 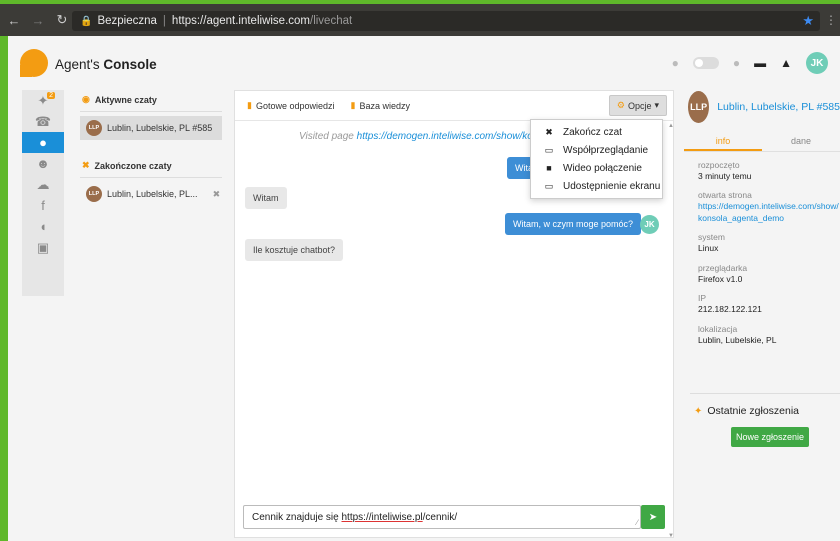 What do you see at coordinates (43, 226) in the screenshot?
I see `chat-history-icon: ◖` at bounding box center [43, 226].